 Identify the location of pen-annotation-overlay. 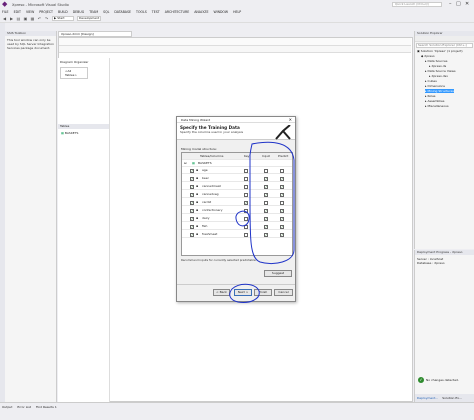
(262, 222).